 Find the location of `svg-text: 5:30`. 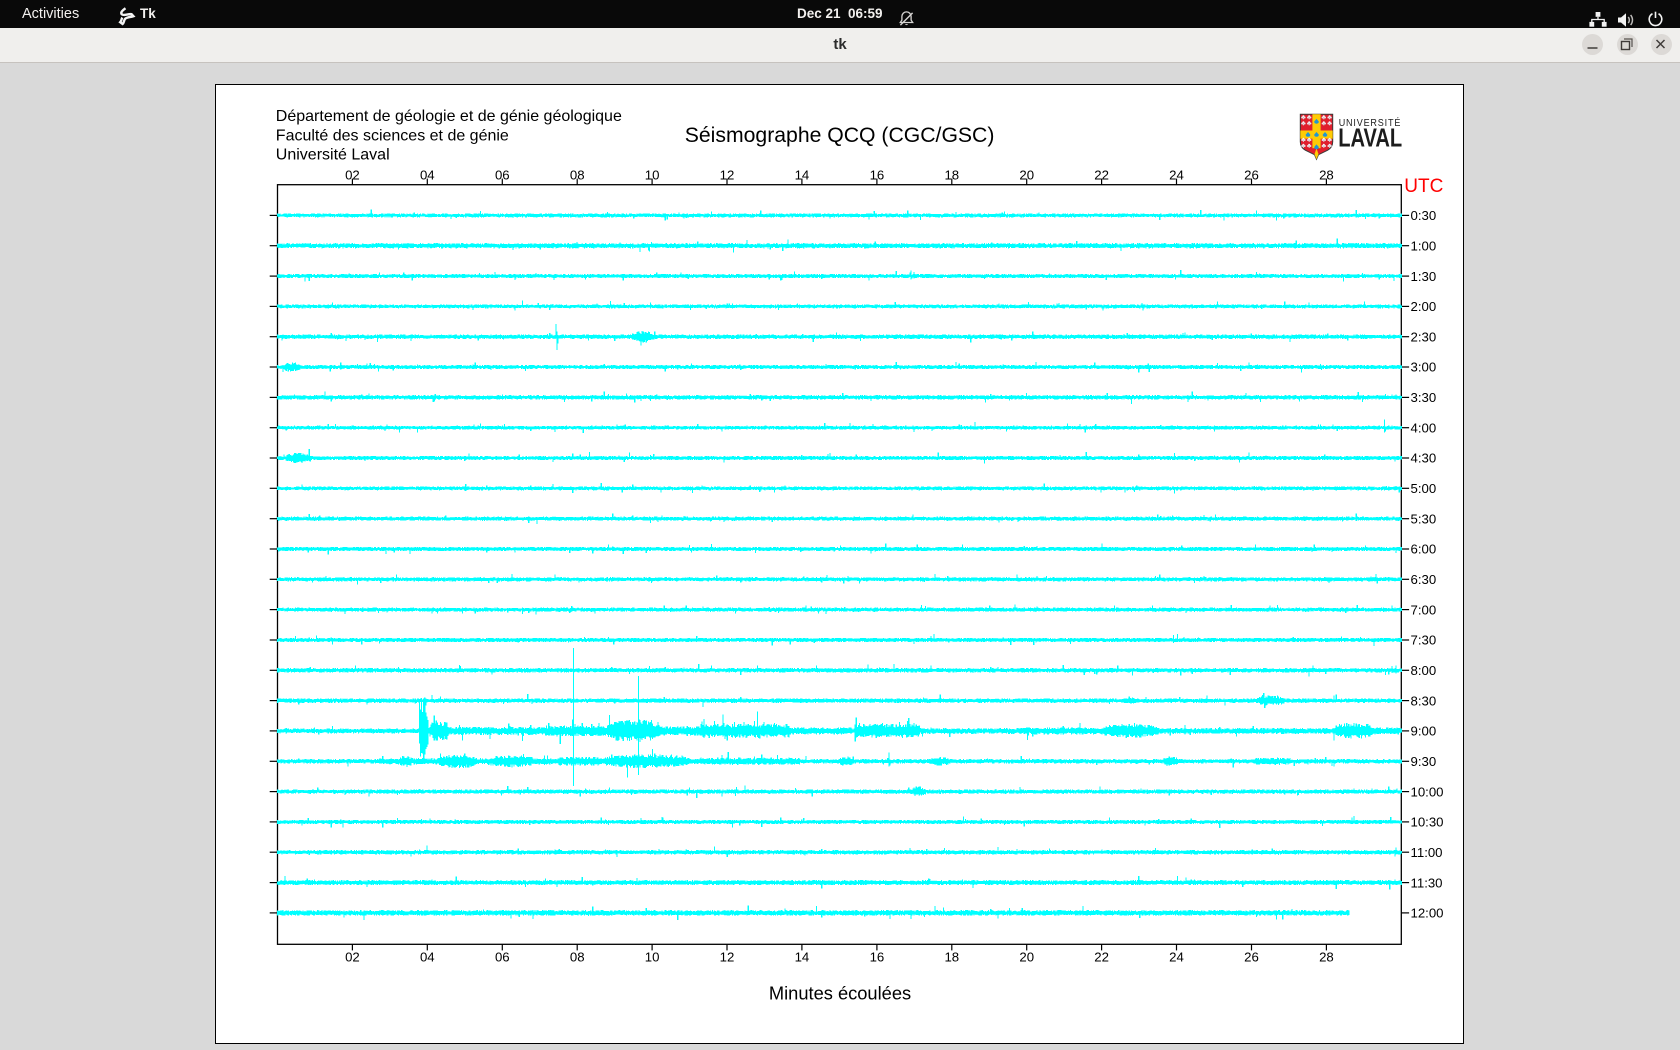

svg-text: 5:30 is located at coordinates (1424, 518).